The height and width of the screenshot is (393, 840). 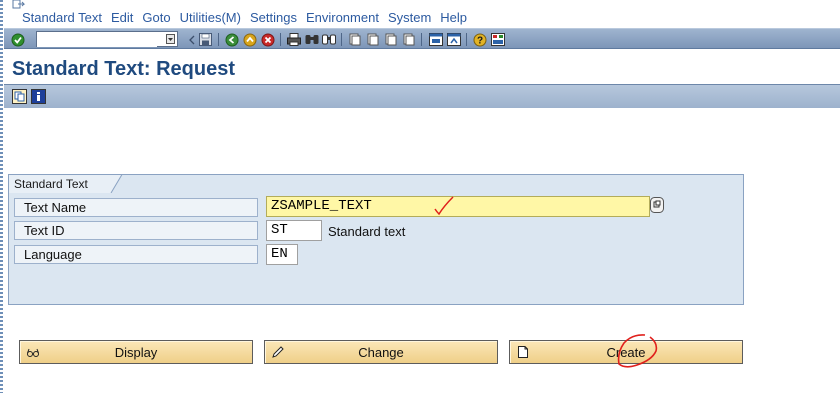 I want to click on text-name-label: Text Name, so click(x=136, y=207).